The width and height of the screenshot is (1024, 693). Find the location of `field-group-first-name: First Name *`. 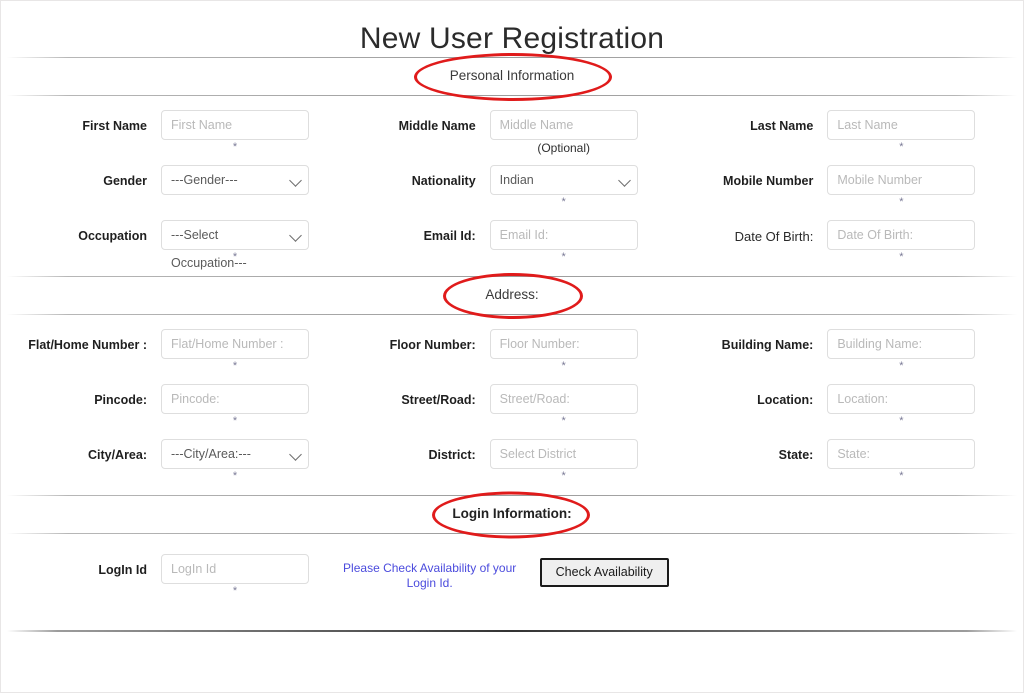

field-group-first-name: First Name * is located at coordinates (171, 132).